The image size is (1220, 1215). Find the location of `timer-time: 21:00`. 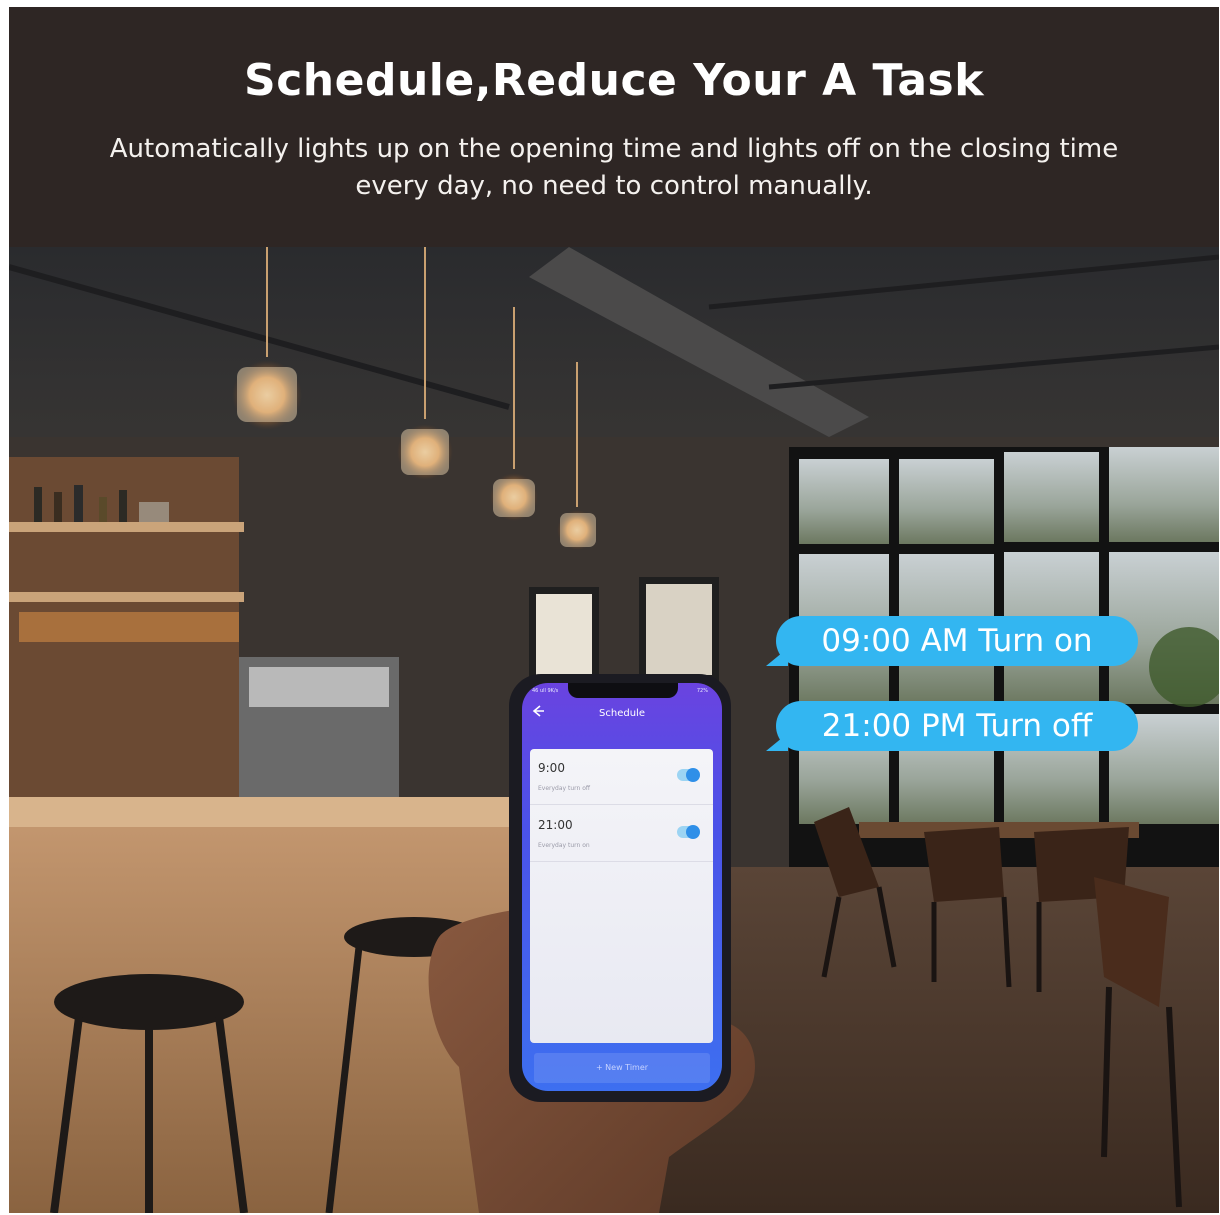

timer-time: 21:00 is located at coordinates (555, 825).